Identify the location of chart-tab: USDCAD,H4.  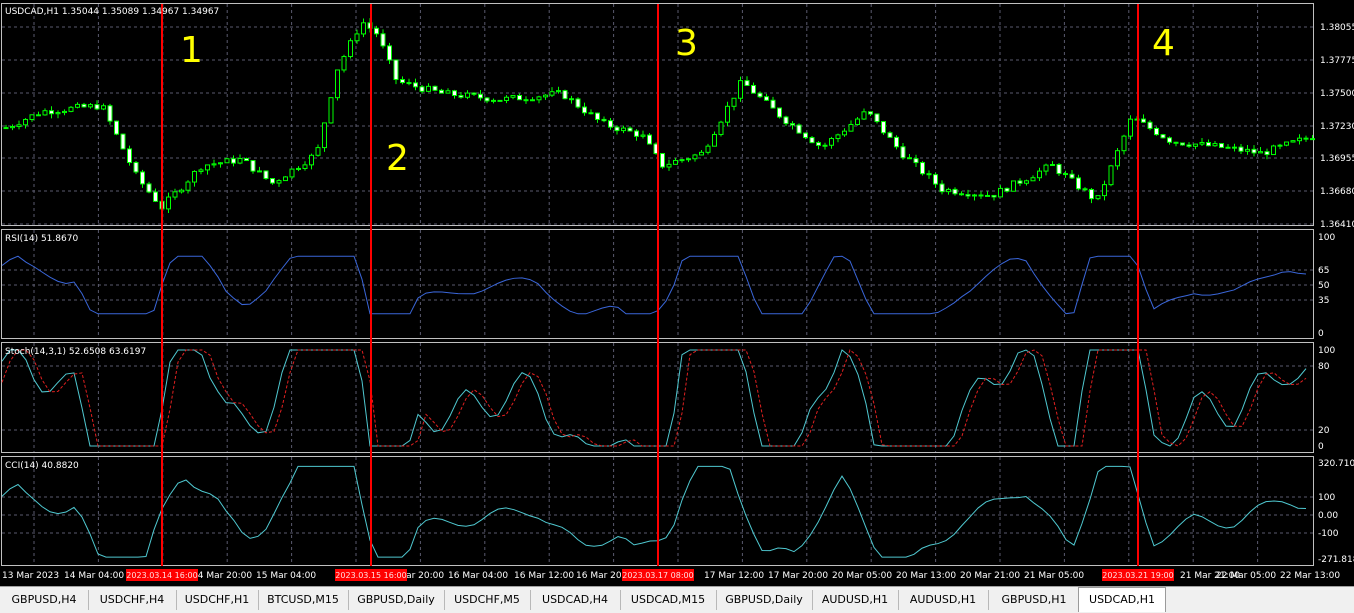
(575, 600).